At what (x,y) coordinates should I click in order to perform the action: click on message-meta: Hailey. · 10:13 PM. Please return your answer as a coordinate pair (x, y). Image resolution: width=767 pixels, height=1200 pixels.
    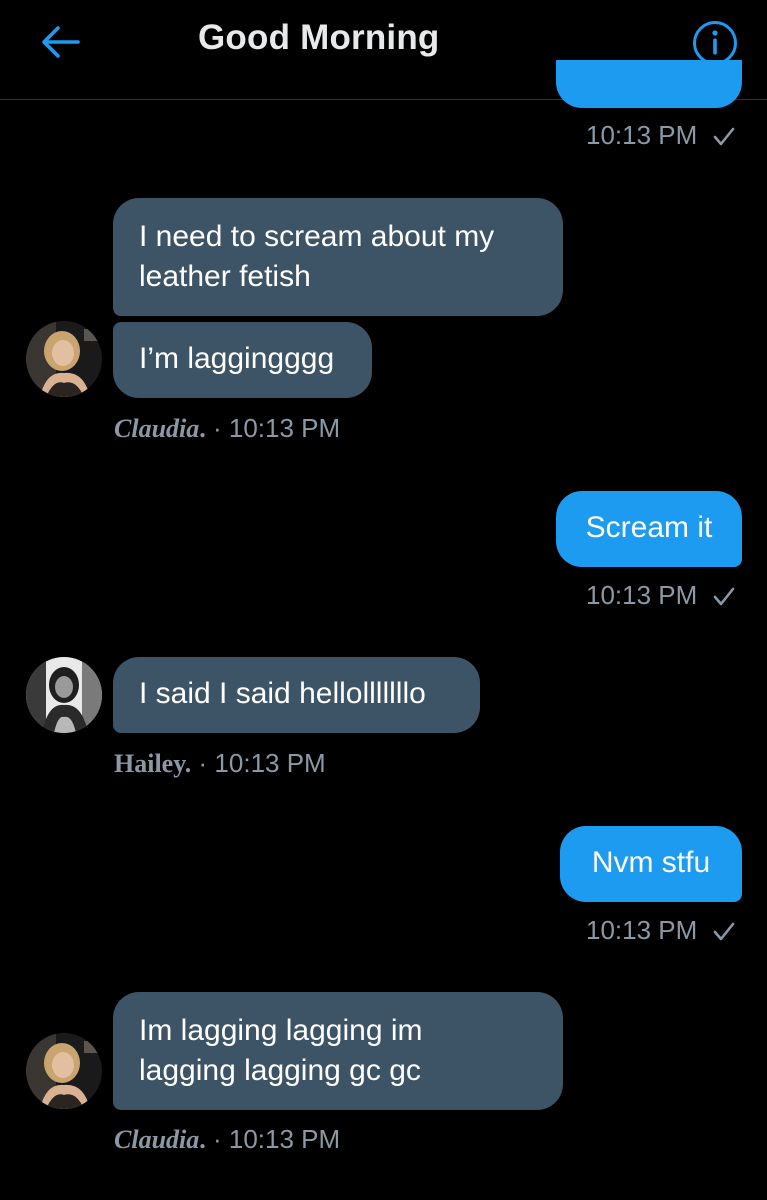
    Looking at the image, I should click on (220, 763).